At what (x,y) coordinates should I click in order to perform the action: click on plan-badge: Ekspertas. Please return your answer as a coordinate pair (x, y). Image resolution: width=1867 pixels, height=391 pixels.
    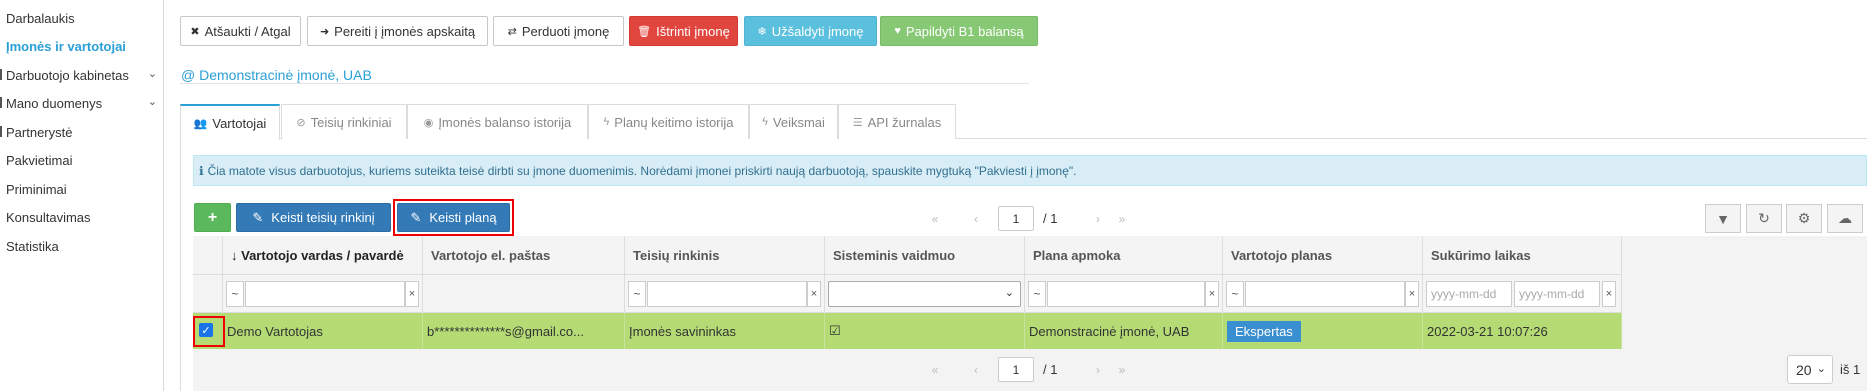
    Looking at the image, I should click on (1264, 331).